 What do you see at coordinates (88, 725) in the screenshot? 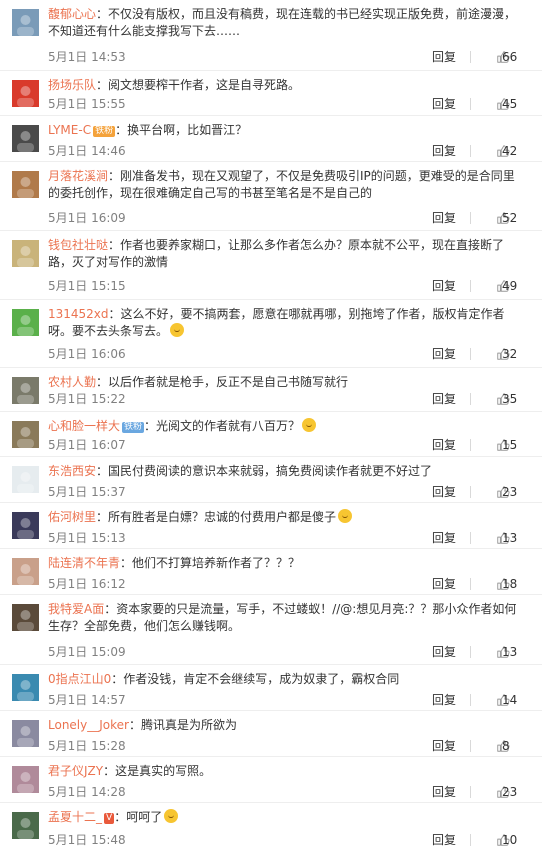
I see `username-link: Lonely__Joker` at bounding box center [88, 725].